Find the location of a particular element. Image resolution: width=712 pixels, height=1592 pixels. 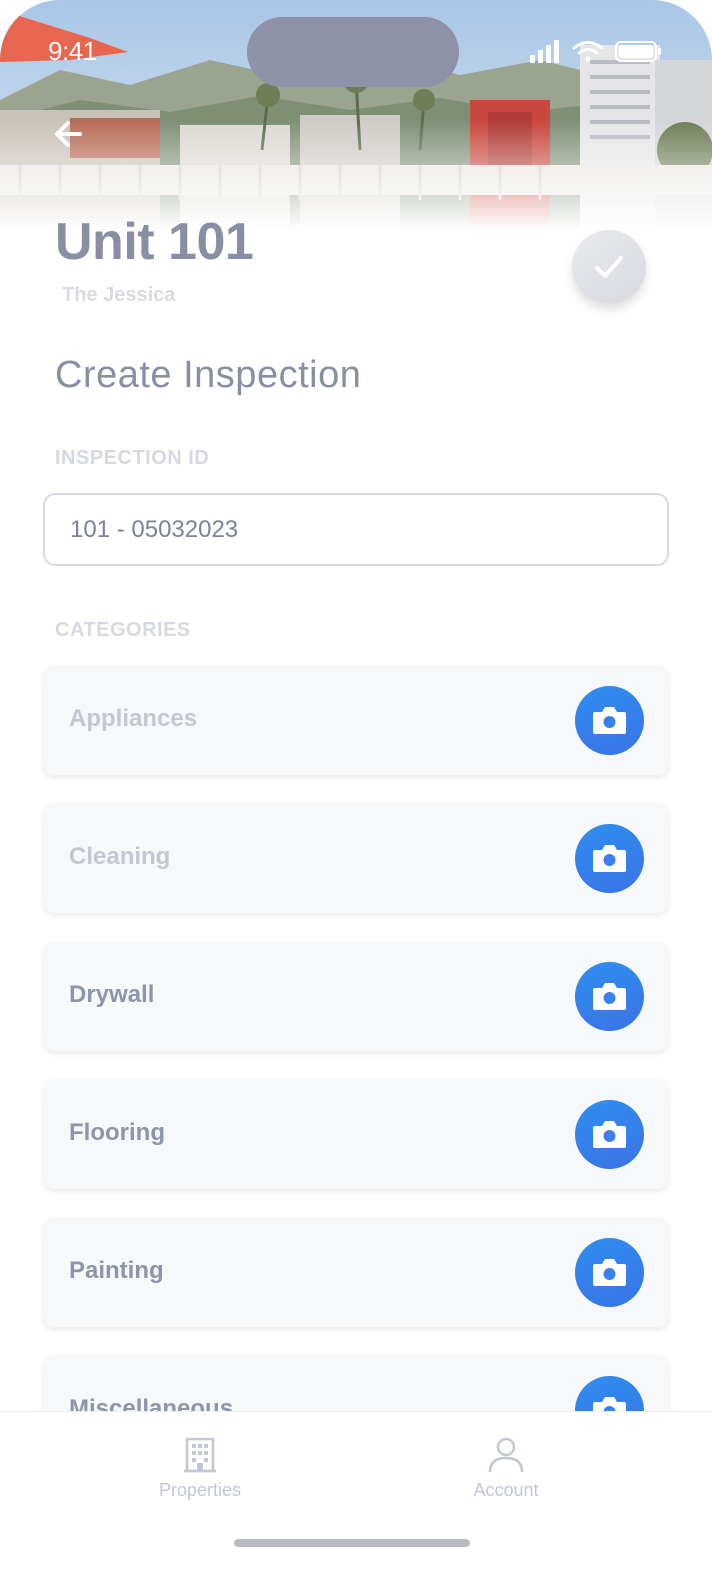

category-card-cleaning: Cleaning is located at coordinates (356, 858).